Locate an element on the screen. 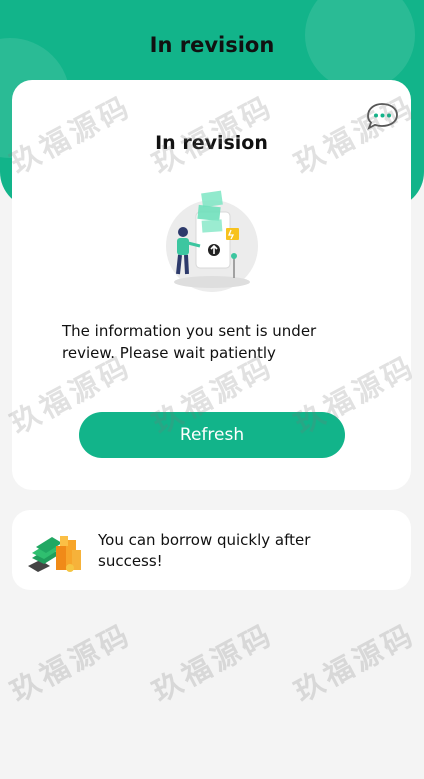  card-title: In revision is located at coordinates (211, 143).